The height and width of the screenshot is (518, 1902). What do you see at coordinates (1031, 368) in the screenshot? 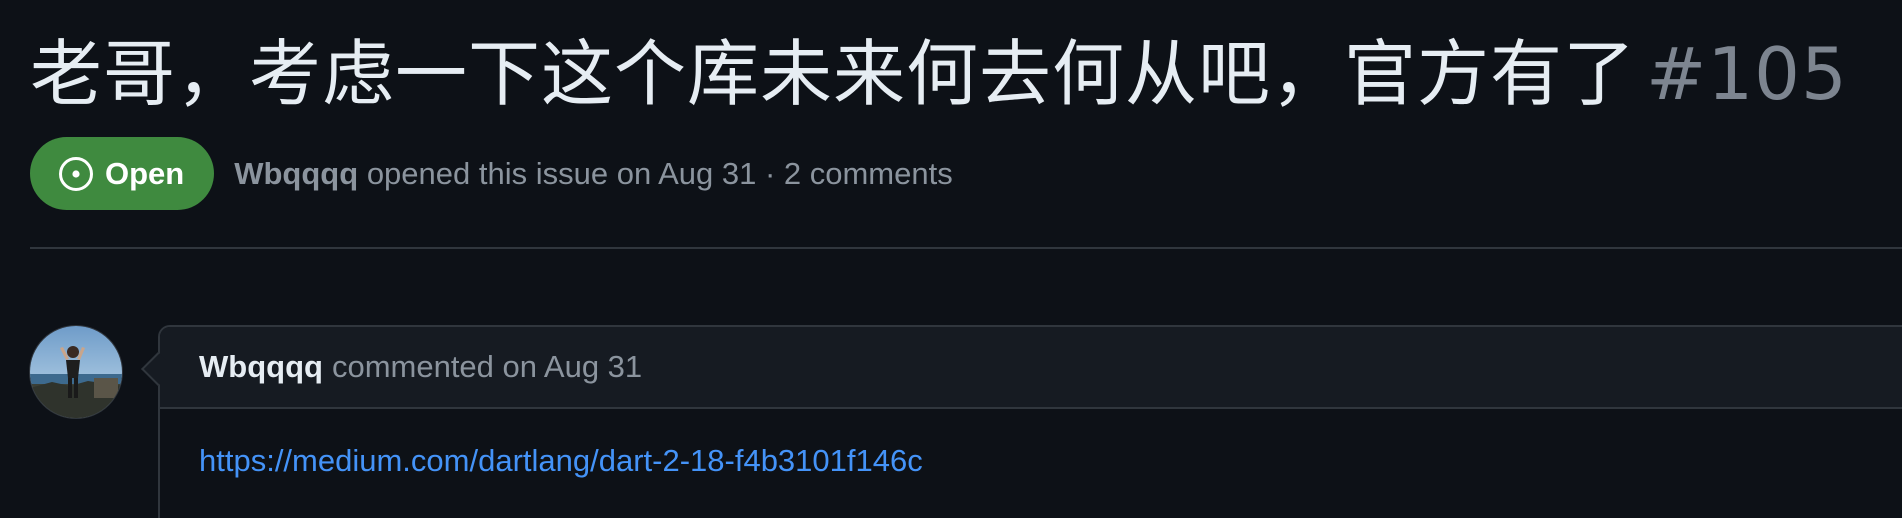
I see `comment-header: Wbqqqq commented on Aug 31` at bounding box center [1031, 368].